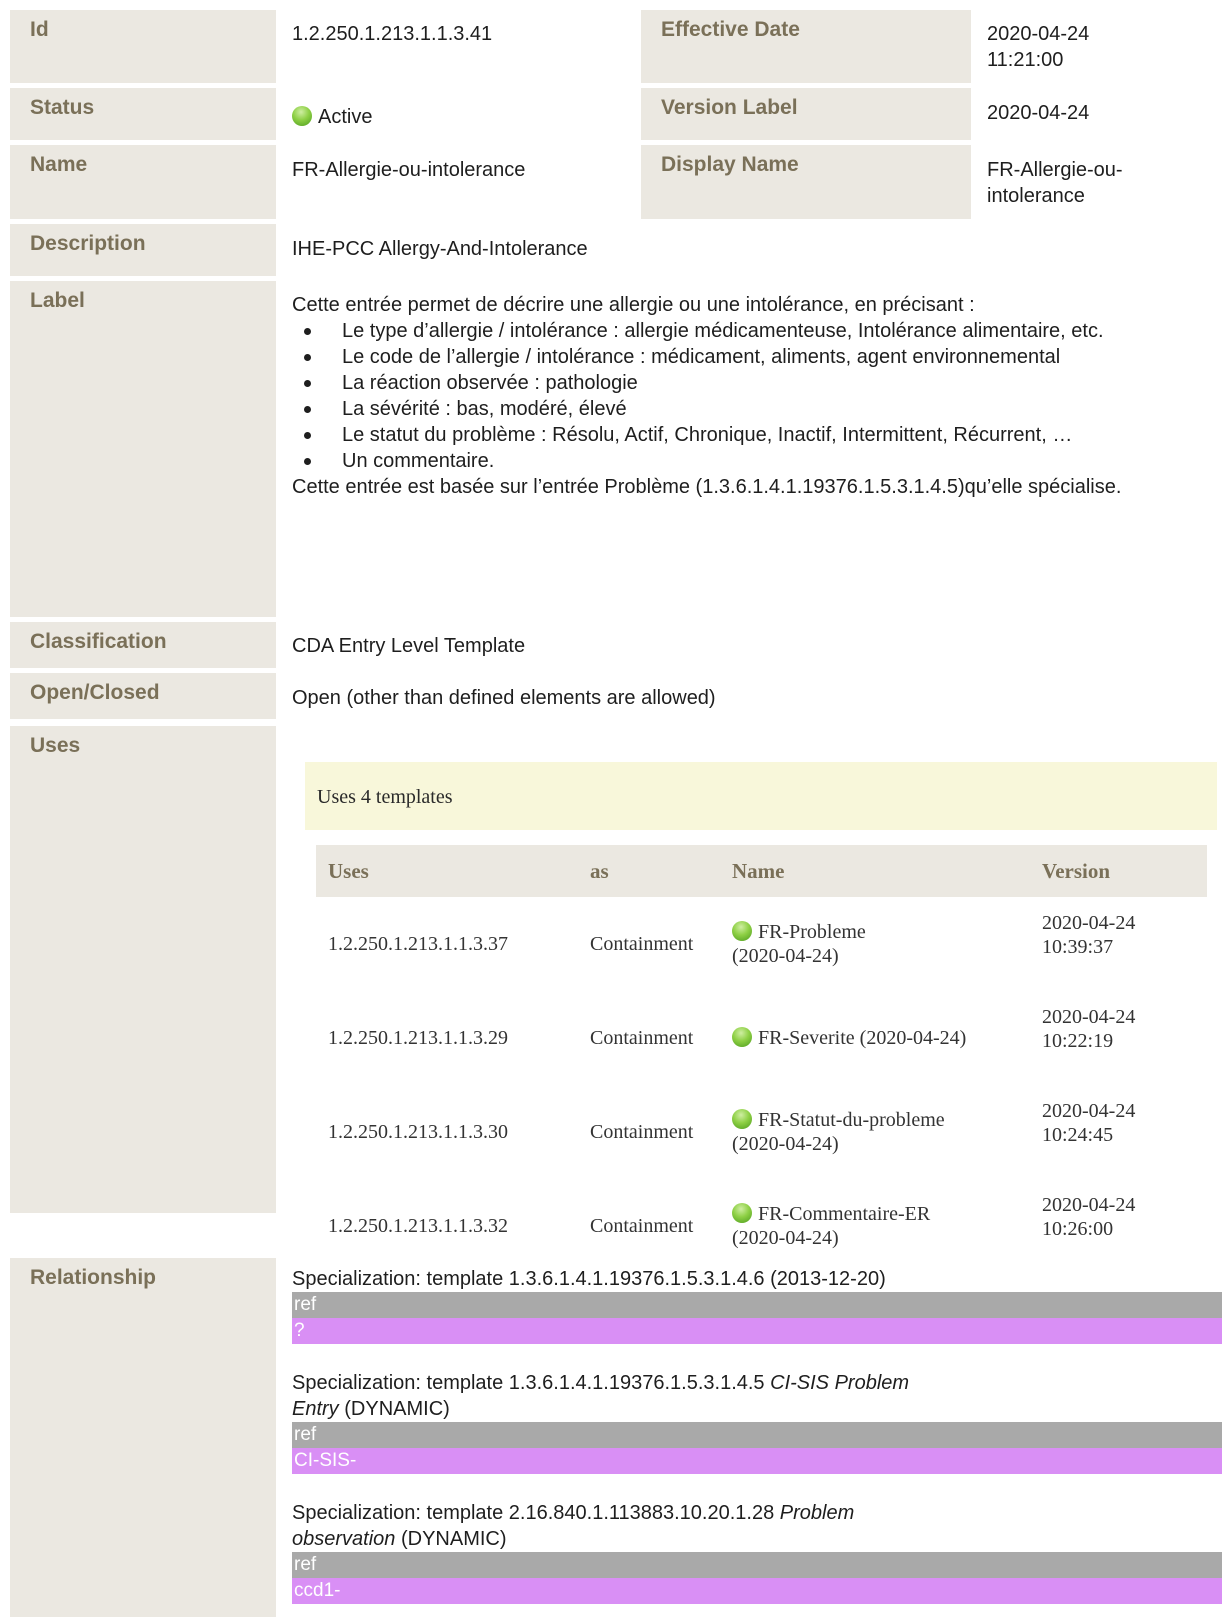 This screenshot has width=1222, height=1617. What do you see at coordinates (343, 1539) in the screenshot?
I see `specialization-name-cont: observation` at bounding box center [343, 1539].